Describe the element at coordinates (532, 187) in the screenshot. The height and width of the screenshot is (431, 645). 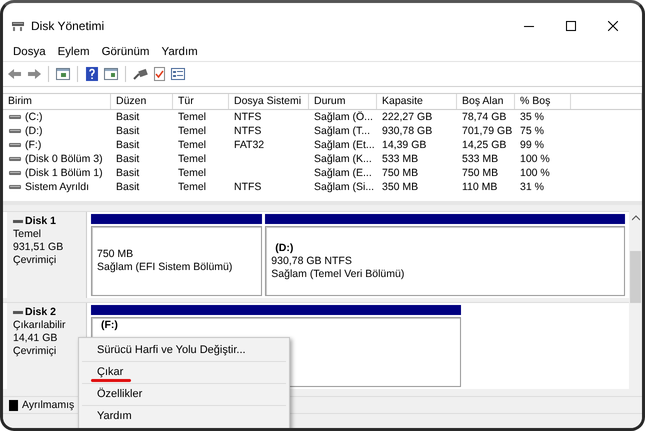
I see `table-cell-text: 31 %` at that location.